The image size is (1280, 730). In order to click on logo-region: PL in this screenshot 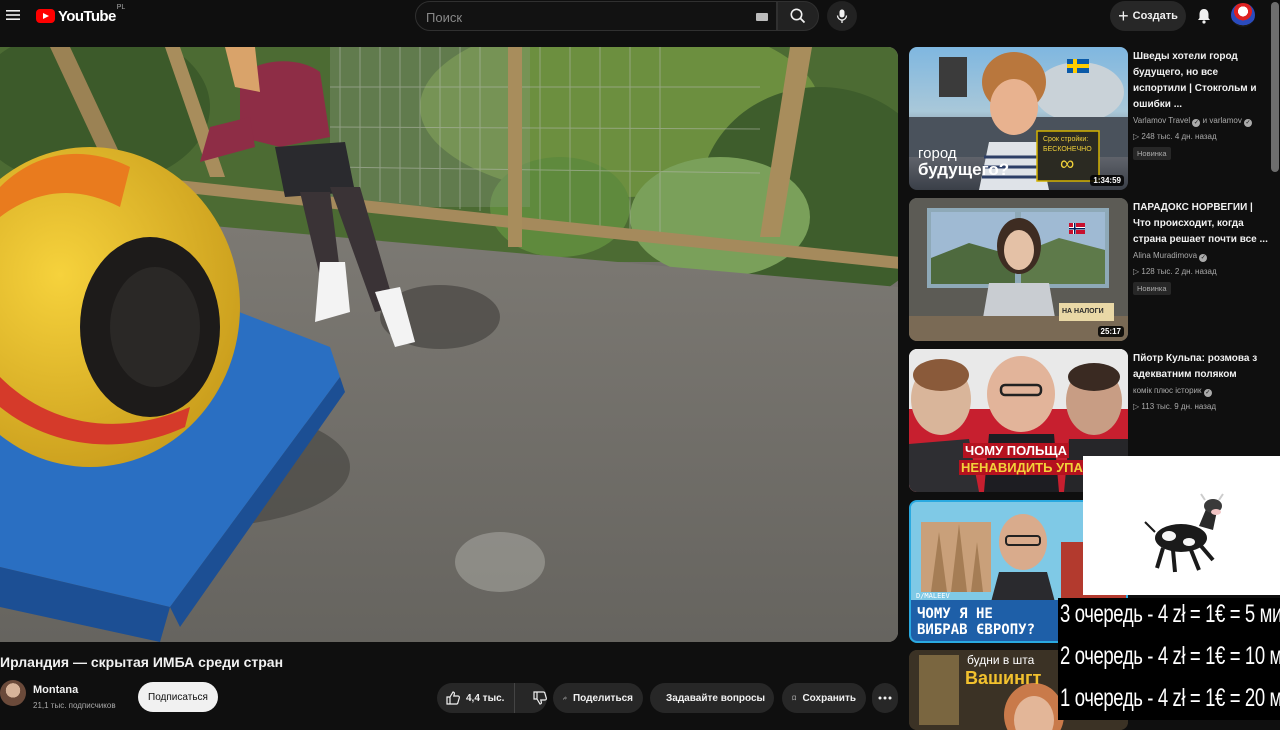, I will do `click(121, 7)`.